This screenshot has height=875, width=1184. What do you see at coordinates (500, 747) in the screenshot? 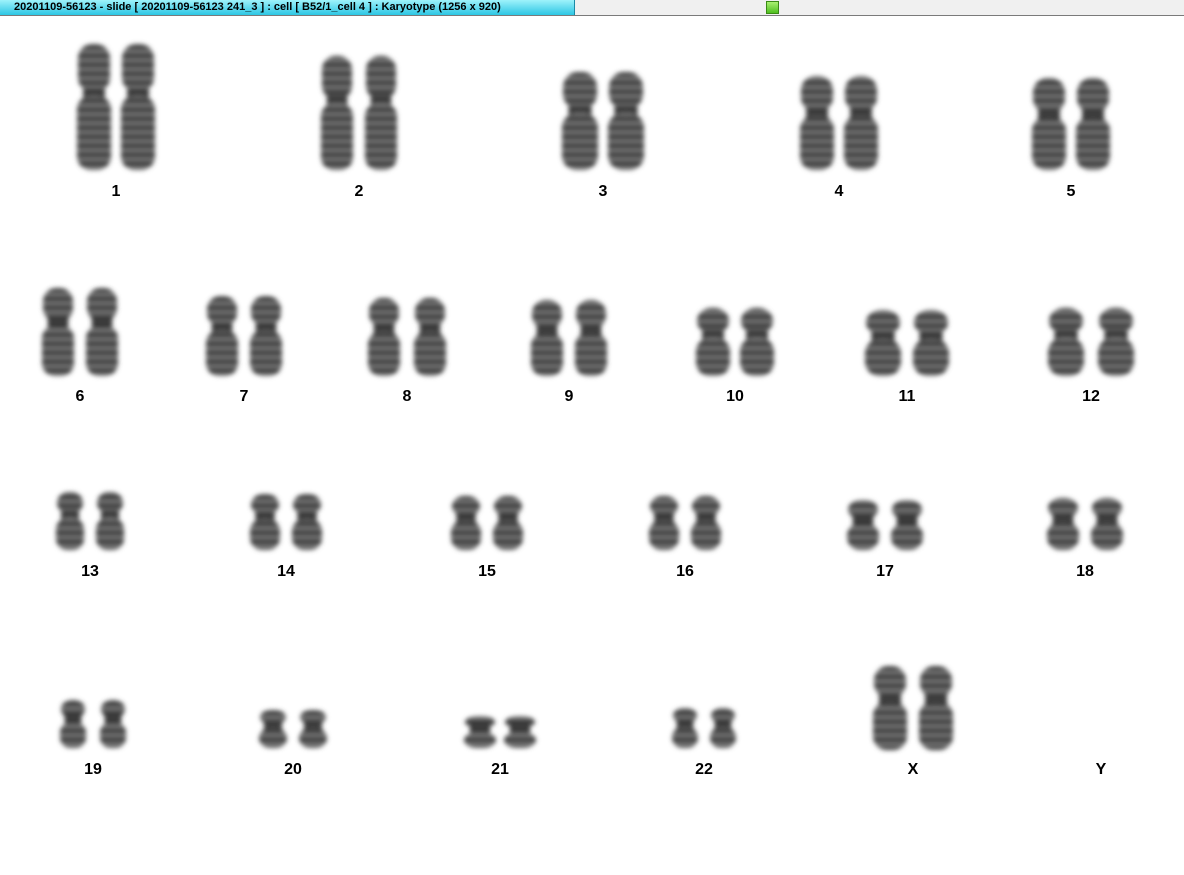
I see `chromosome-pair-21: 21` at bounding box center [500, 747].